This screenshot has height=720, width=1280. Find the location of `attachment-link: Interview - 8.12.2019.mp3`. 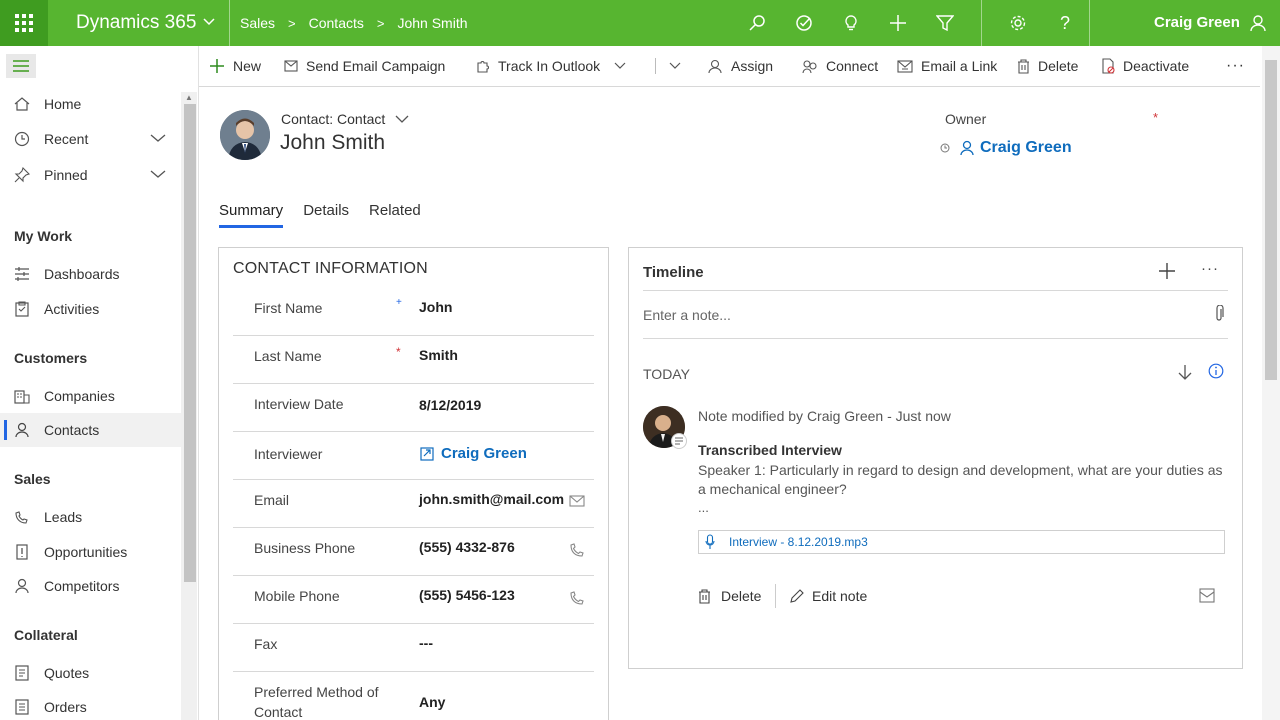

attachment-link: Interview - 8.12.2019.mp3 is located at coordinates (961, 542).